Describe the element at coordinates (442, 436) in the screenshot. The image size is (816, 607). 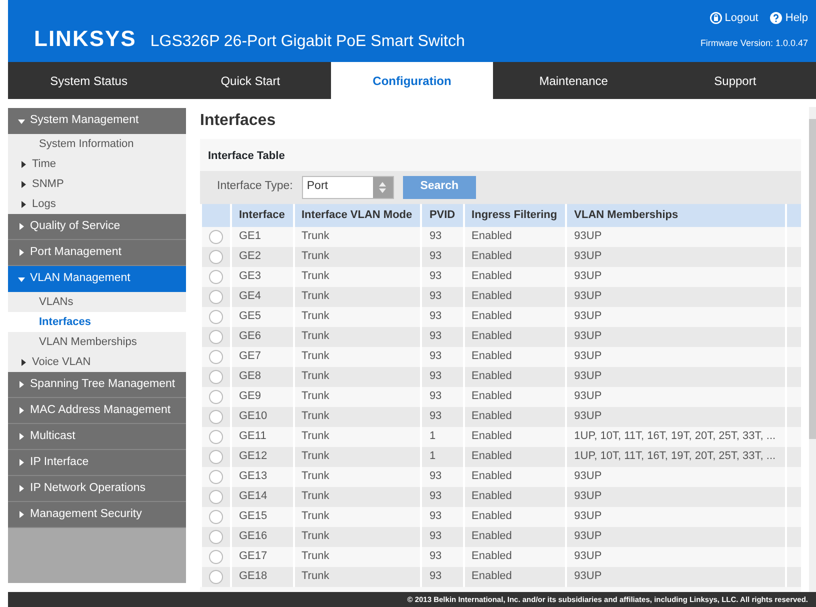
I see `table-cell: 1` at that location.